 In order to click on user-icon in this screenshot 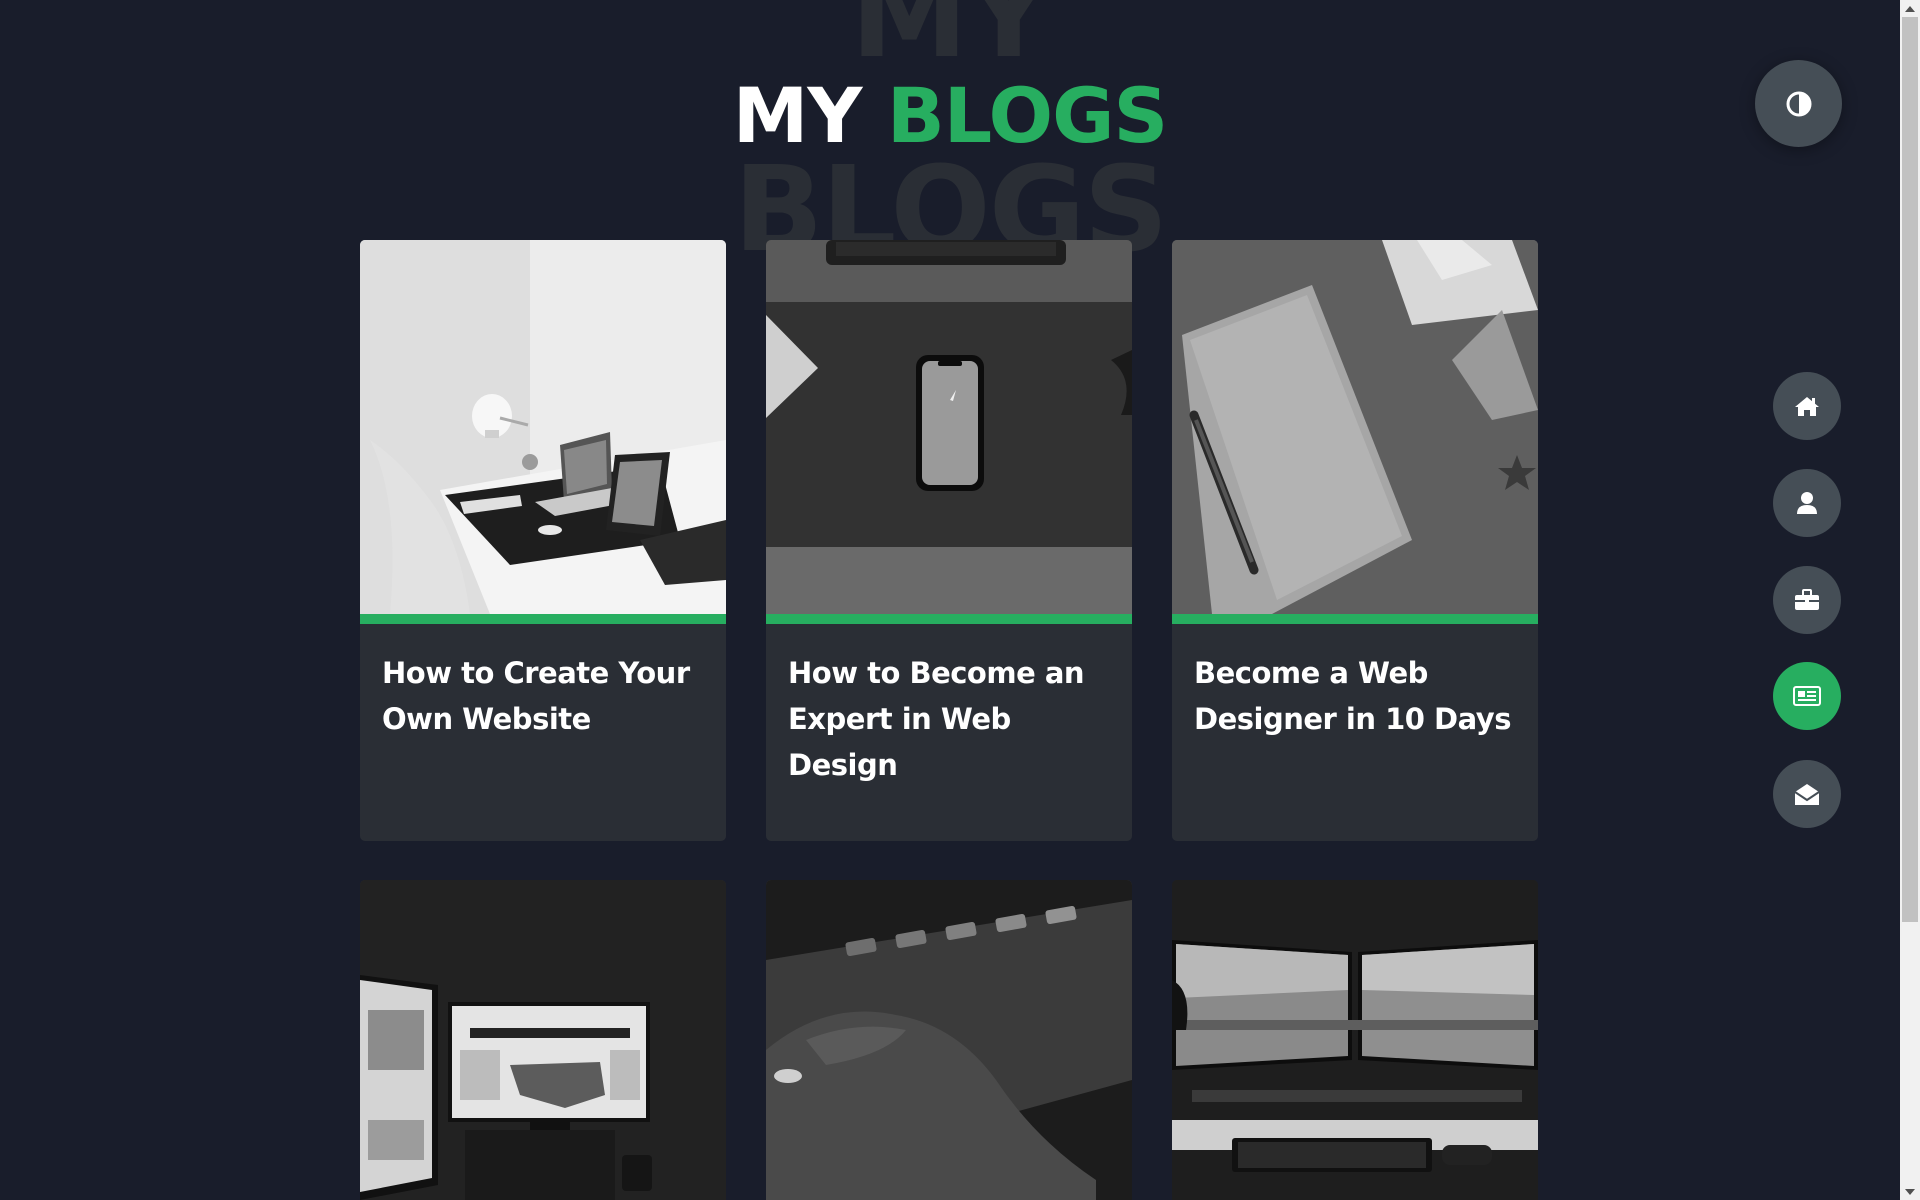, I will do `click(1807, 503)`.